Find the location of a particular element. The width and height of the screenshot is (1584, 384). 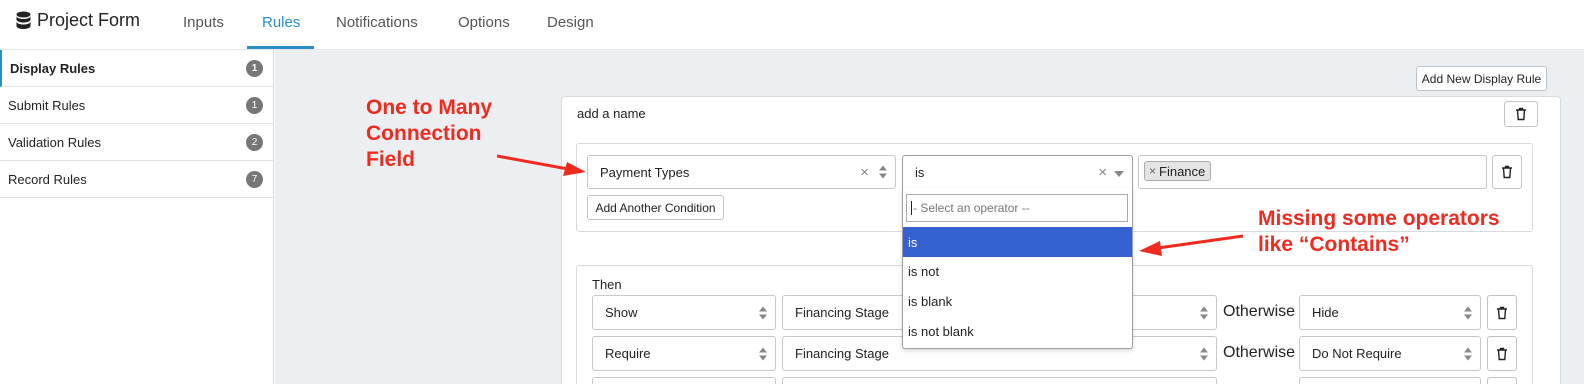

value-tag-finance: × Finance is located at coordinates (1178, 171).